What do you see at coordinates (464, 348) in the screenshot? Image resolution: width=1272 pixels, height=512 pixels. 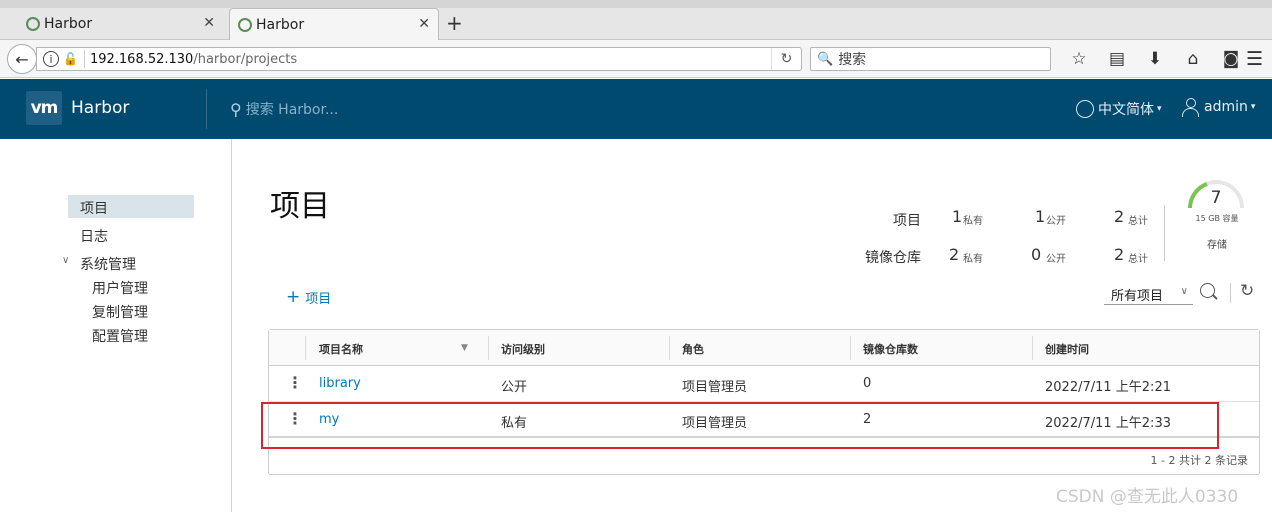 I see `filter-icon: ▼` at bounding box center [464, 348].